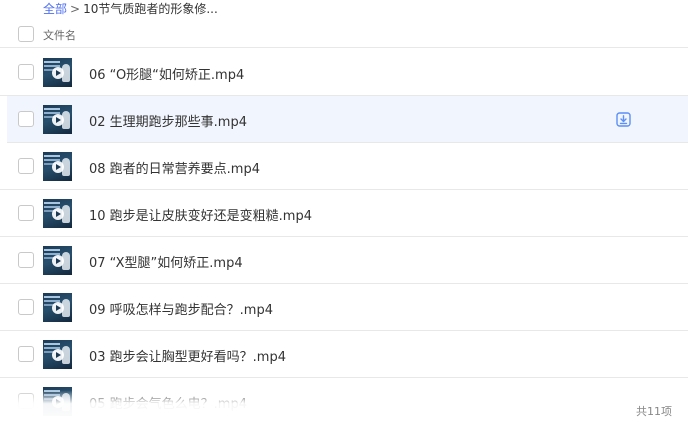 This screenshot has height=424, width=688. What do you see at coordinates (344, 213) in the screenshot?
I see `file-row: 10 跑步是让皮肤变好还是变粗糙.mp4` at bounding box center [344, 213].